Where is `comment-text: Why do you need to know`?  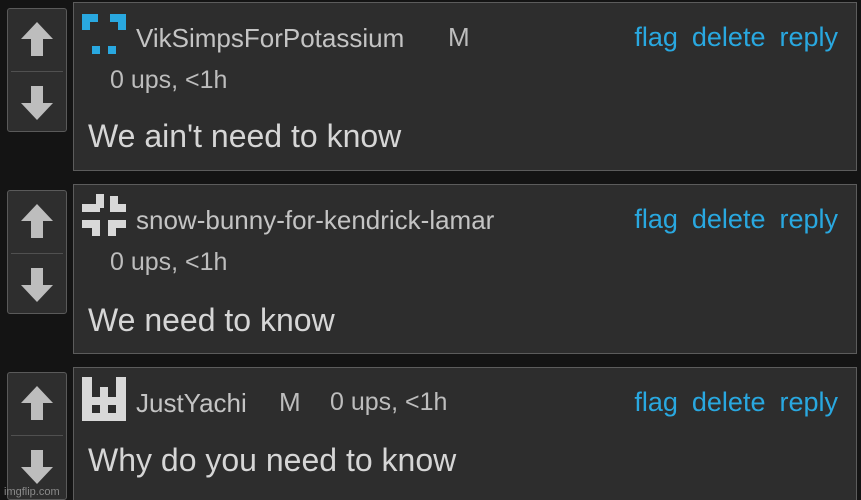 comment-text: Why do you need to know is located at coordinates (272, 460).